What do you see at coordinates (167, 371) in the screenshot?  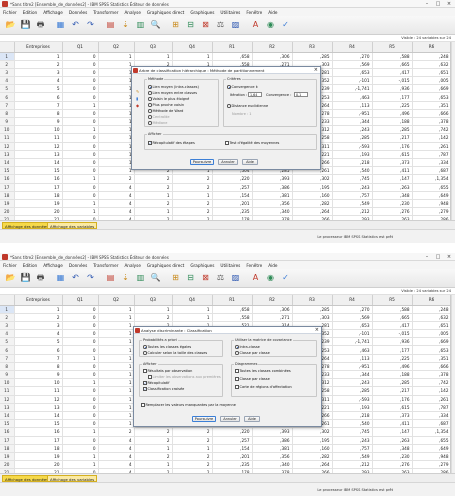 I see `display-option-casewise: Résultats par observation` at bounding box center [167, 371].